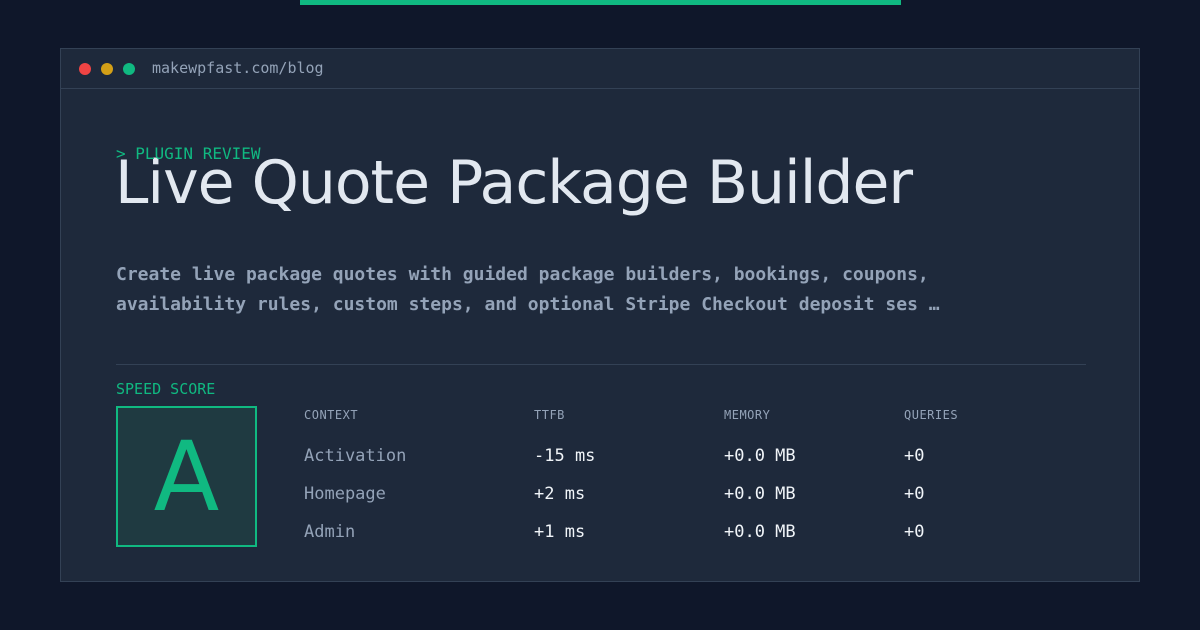 The image size is (1200, 630). Describe the element at coordinates (238, 68) in the screenshot. I see `address-url: makewpfast.com/blog` at that location.